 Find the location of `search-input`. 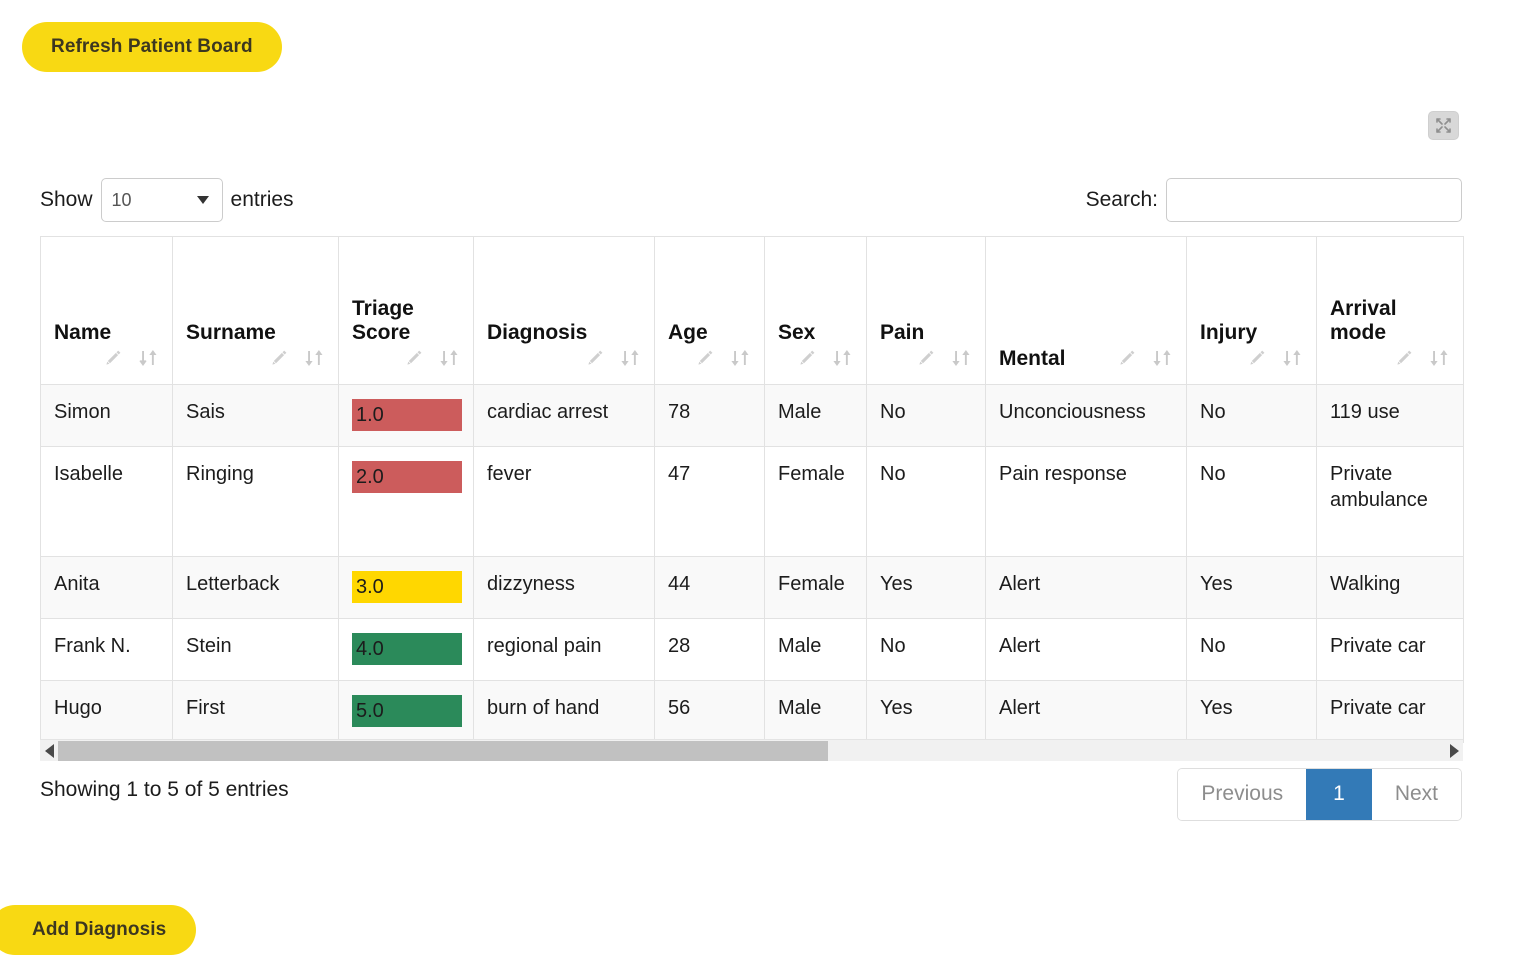

search-input is located at coordinates (1314, 200).